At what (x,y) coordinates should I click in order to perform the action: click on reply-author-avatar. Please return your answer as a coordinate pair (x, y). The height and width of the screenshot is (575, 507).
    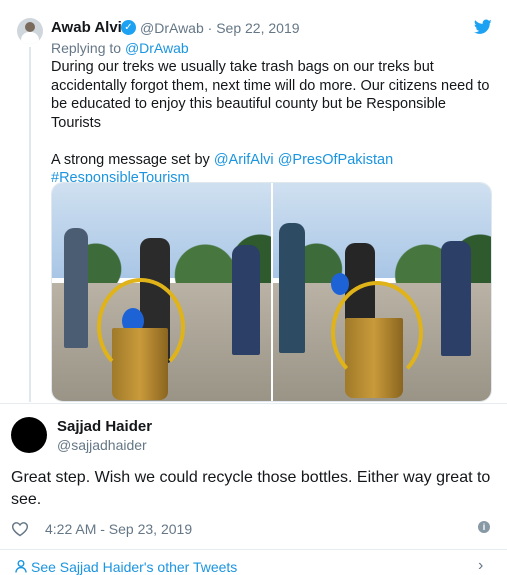
    Looking at the image, I should click on (29, 435).